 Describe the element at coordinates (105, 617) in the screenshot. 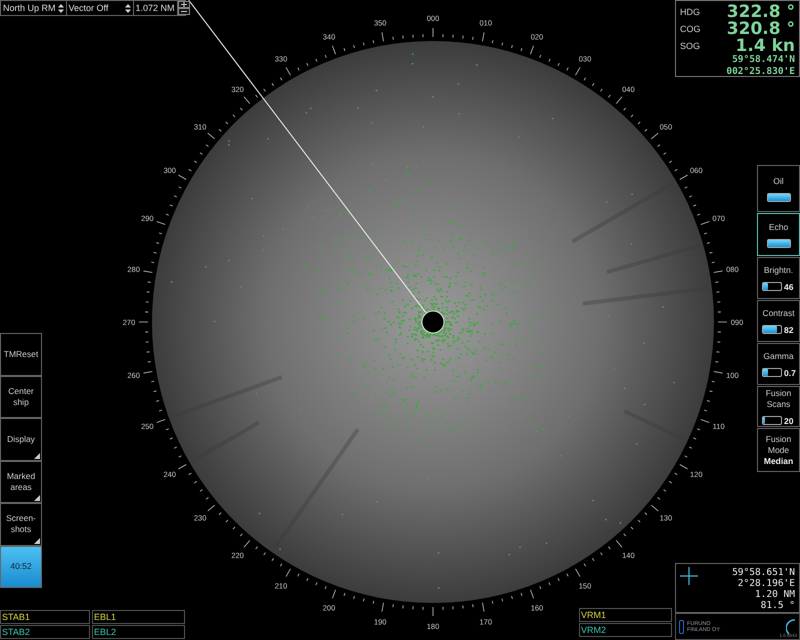

I see `readout-label: EBL1` at that location.